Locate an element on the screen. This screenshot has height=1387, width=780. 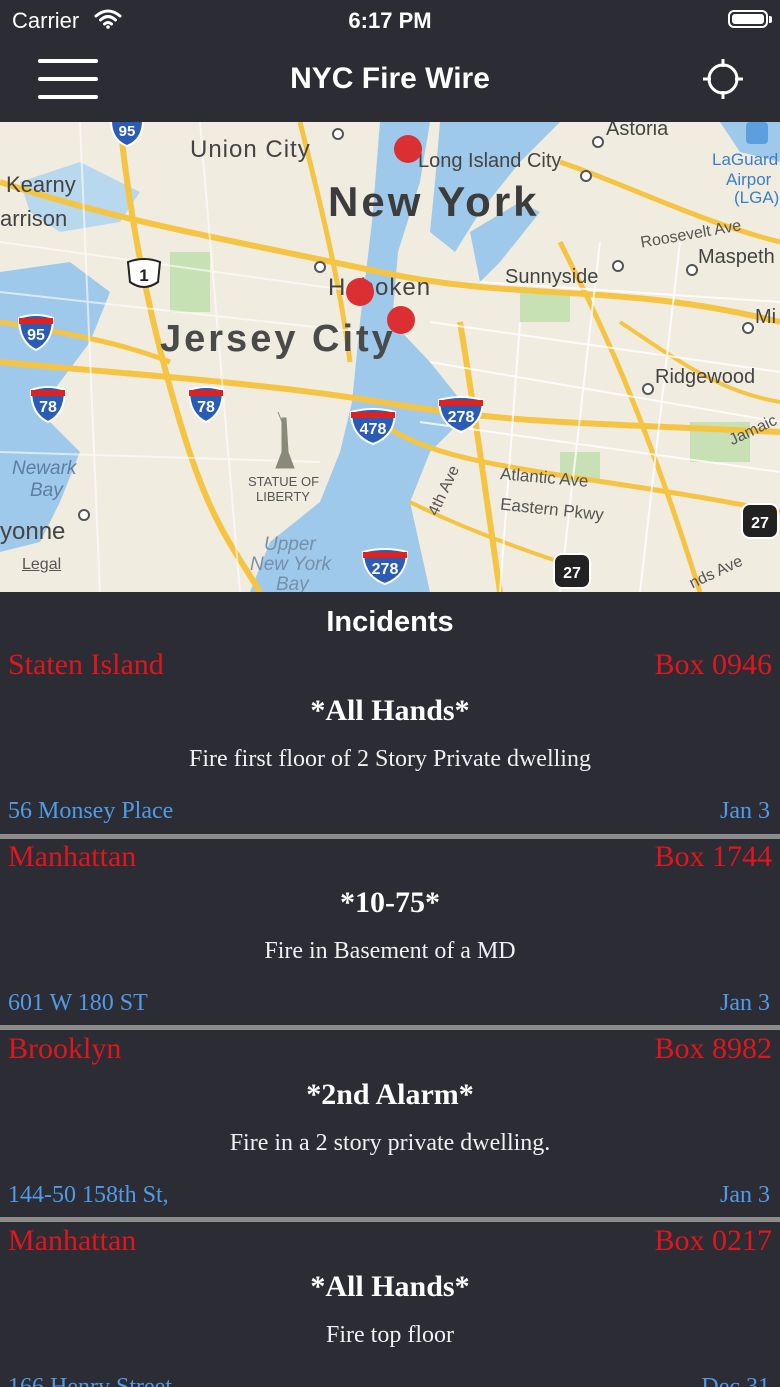
interstate-shield-icon: 478 is located at coordinates (373, 427).